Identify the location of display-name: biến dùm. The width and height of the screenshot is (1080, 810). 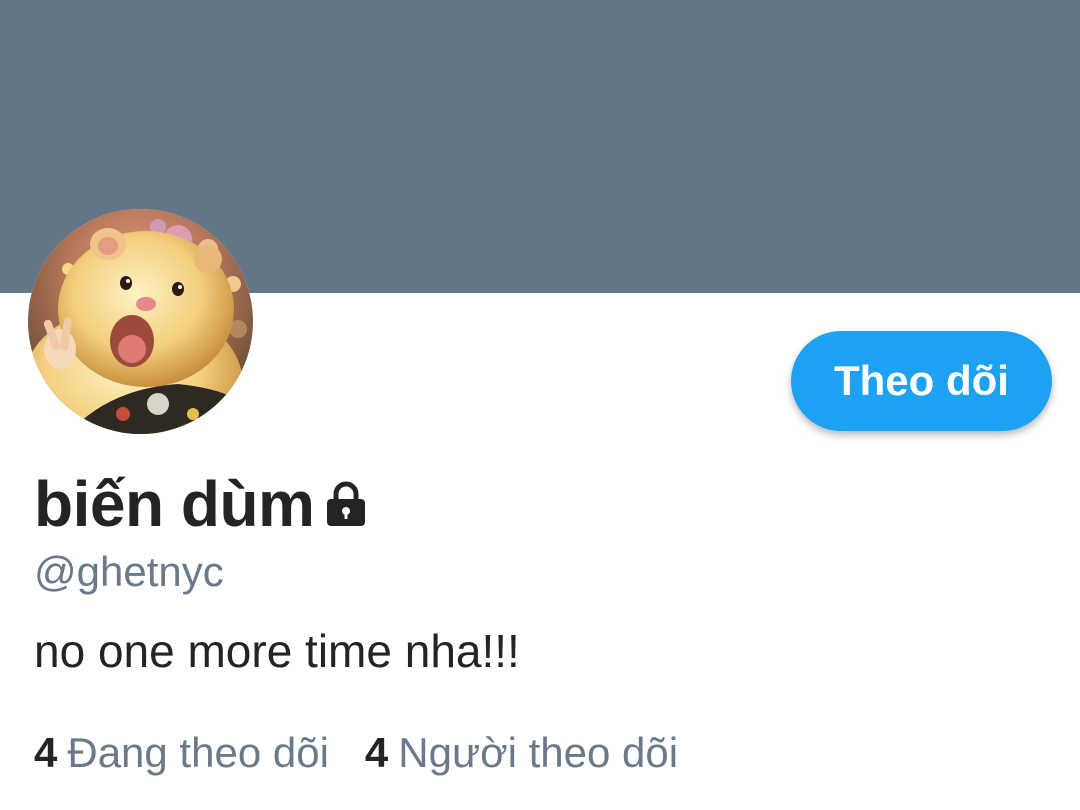
(174, 504).